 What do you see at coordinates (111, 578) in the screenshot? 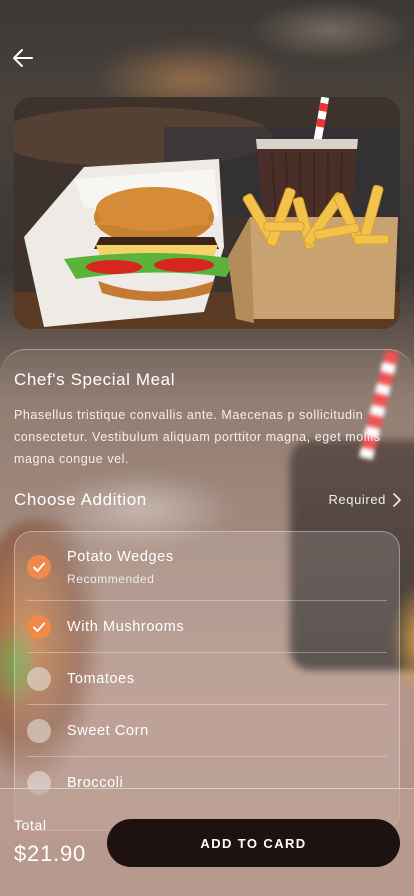
I see `option-sublabel: Recommended` at bounding box center [111, 578].